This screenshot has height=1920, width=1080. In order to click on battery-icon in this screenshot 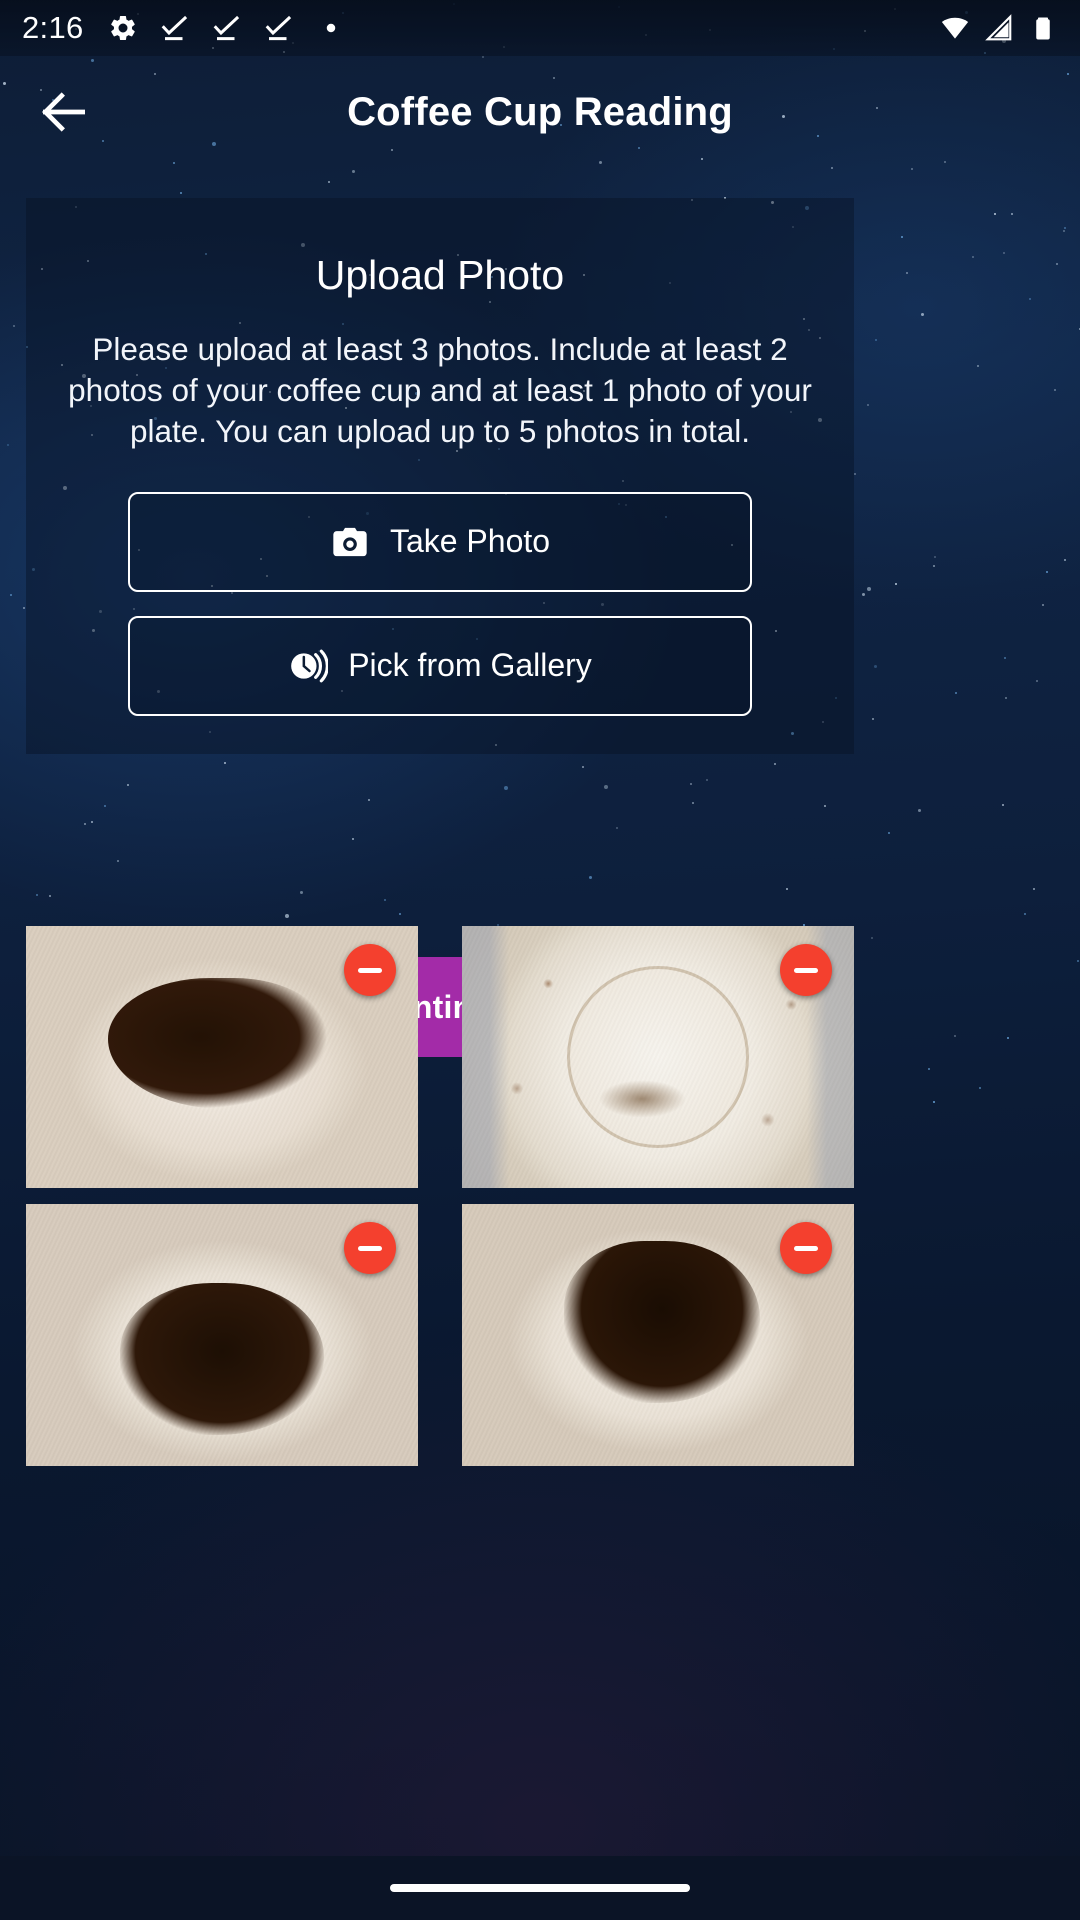, I will do `click(1043, 28)`.